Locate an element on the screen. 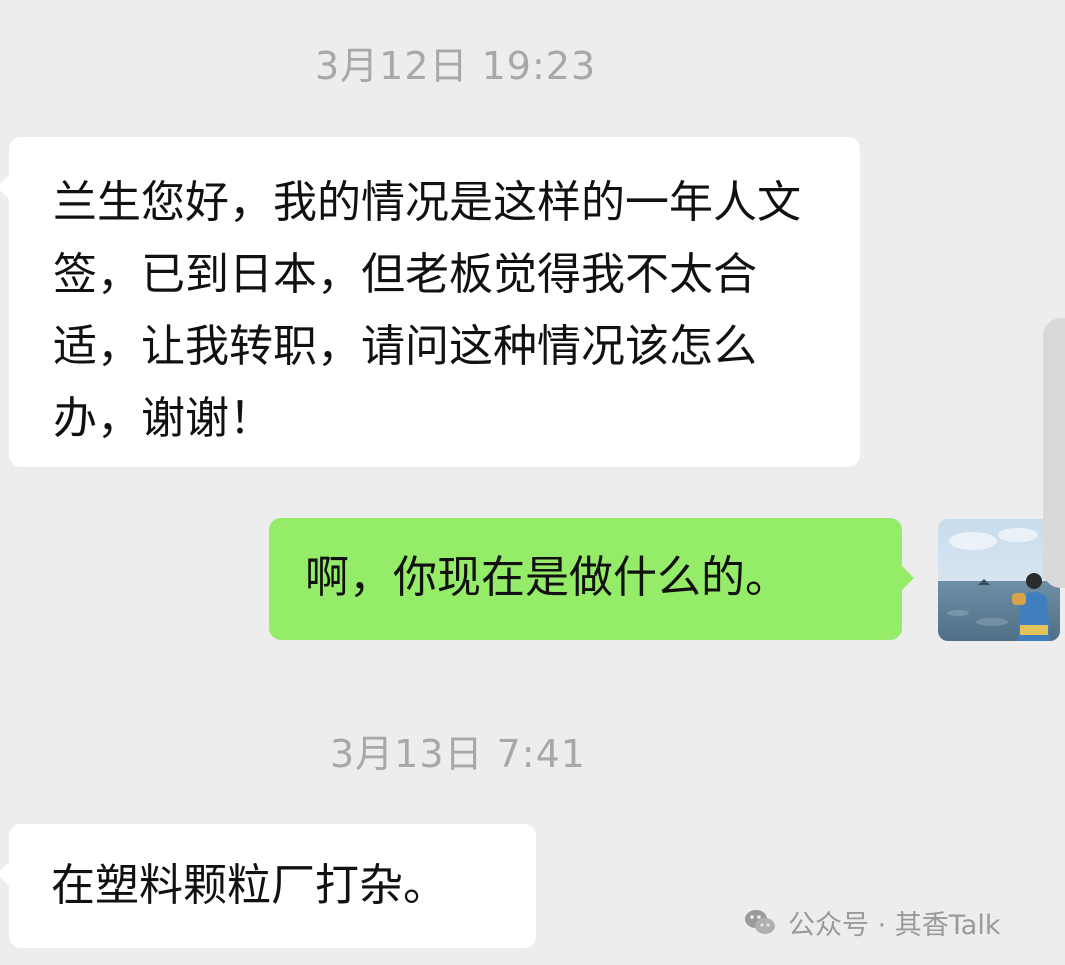 The height and width of the screenshot is (965, 1065). incoming-message-text-2: 在塑料颗粒厂打杂。 is located at coordinates (249, 885).